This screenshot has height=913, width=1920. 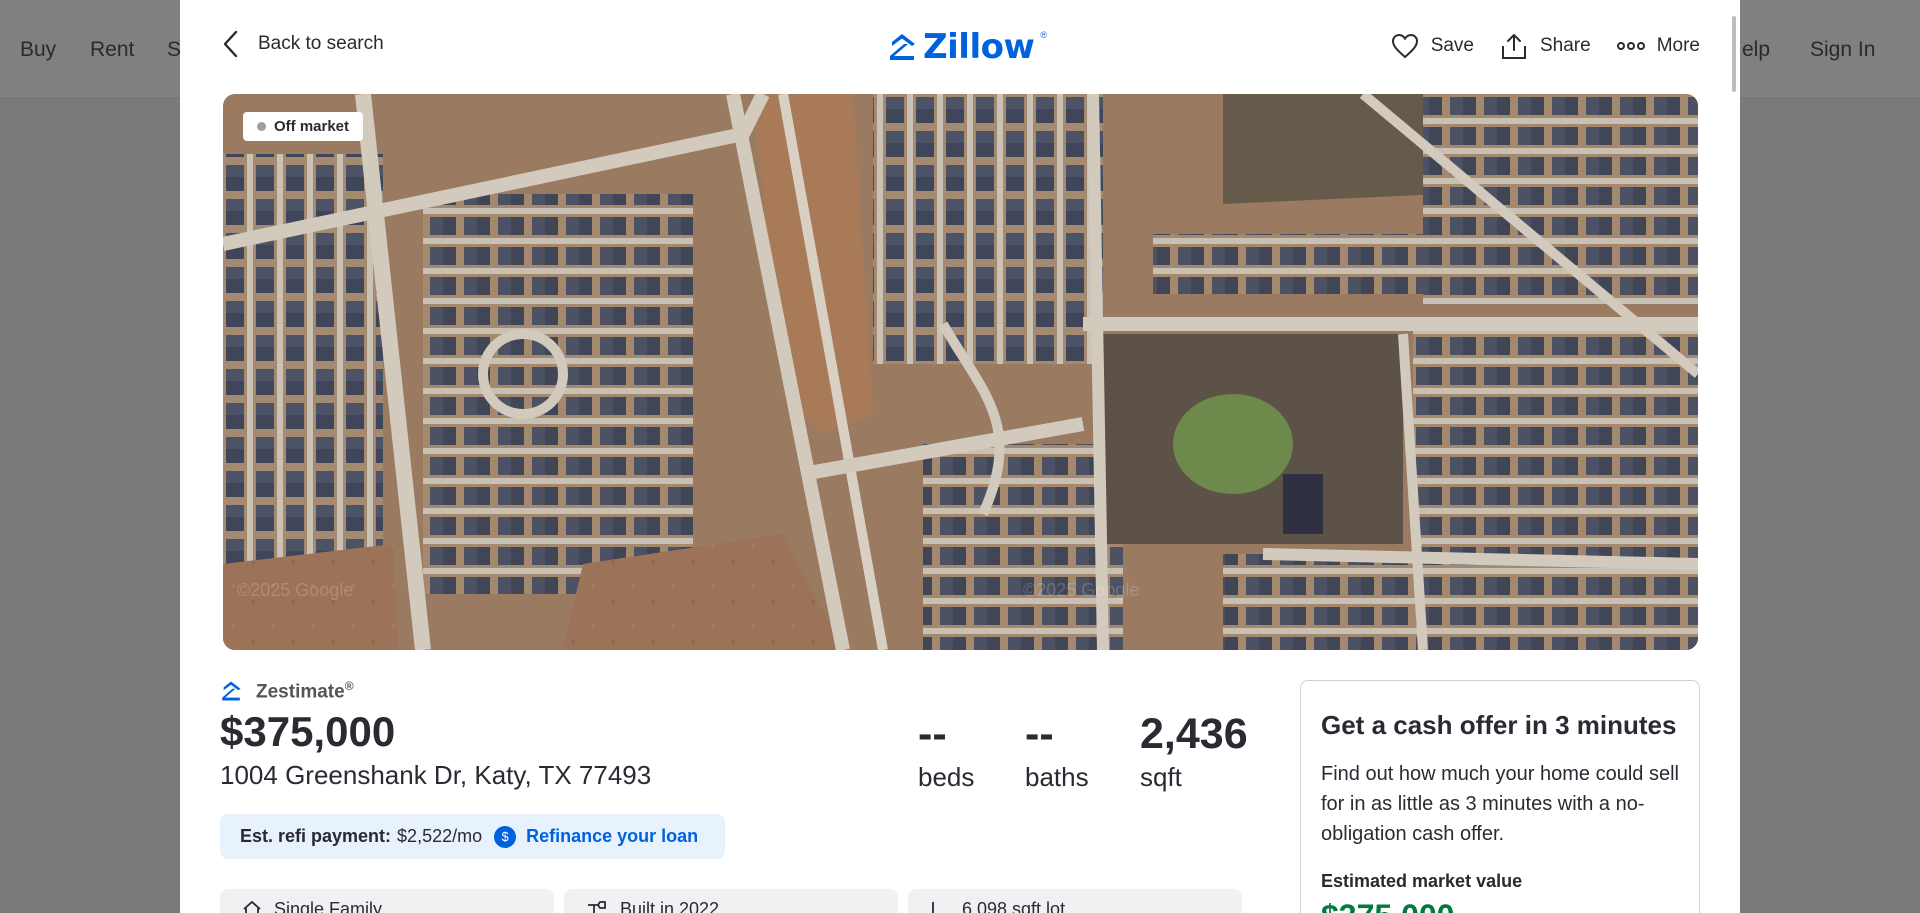 I want to click on zestimate-label: Zestimate®, so click(x=305, y=691).